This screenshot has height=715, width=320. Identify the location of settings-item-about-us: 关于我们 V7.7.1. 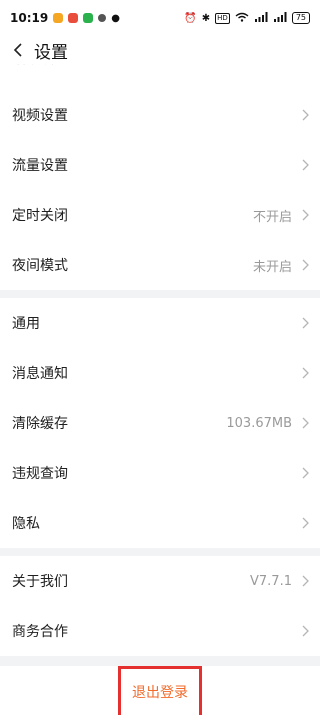
(160, 581).